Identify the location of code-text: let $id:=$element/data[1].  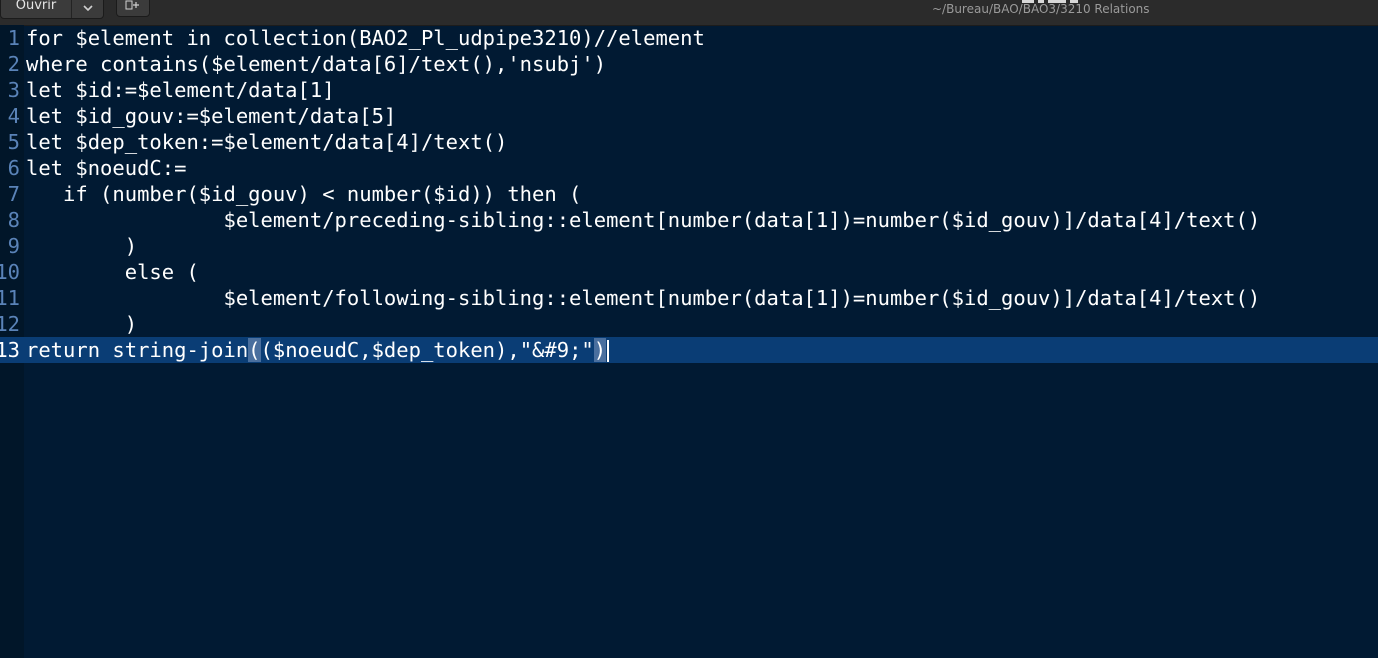
(180, 90).